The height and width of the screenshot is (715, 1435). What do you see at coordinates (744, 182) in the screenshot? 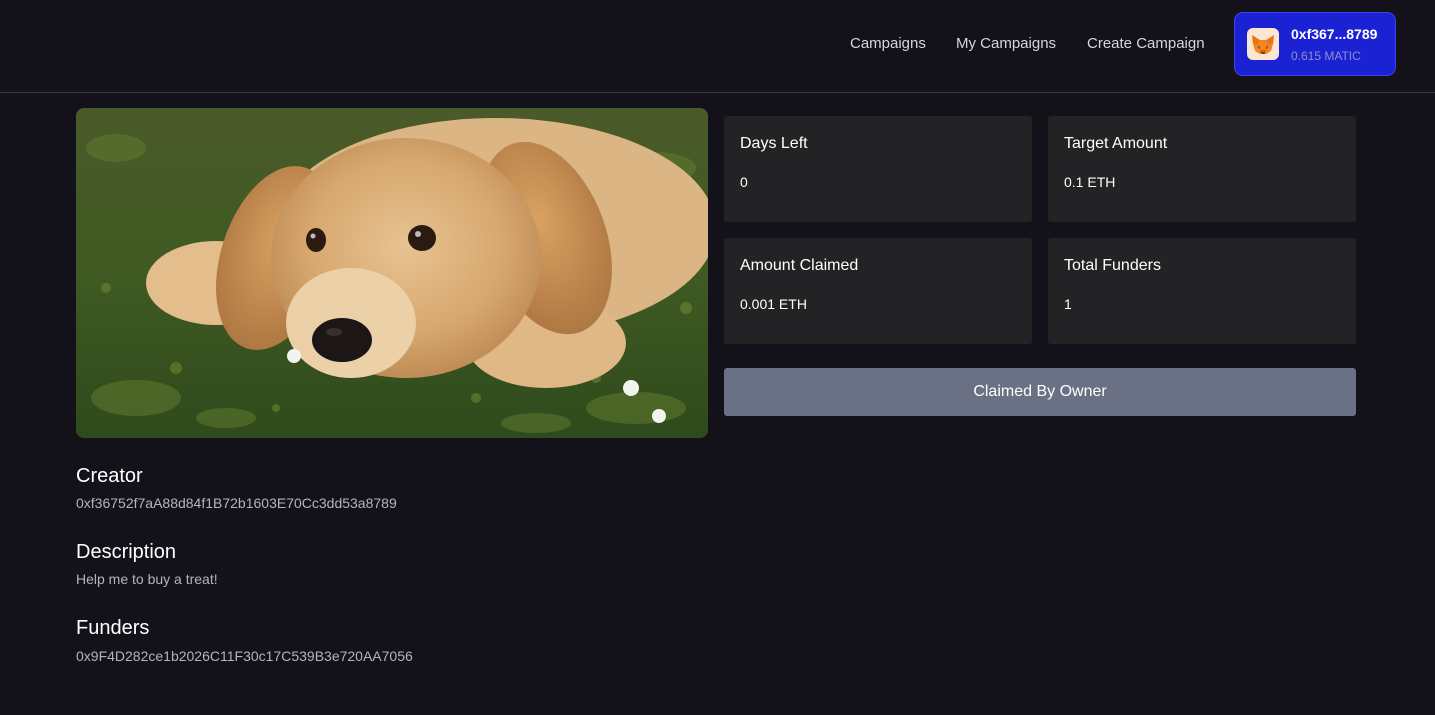
I see `stat-value: 0` at bounding box center [744, 182].